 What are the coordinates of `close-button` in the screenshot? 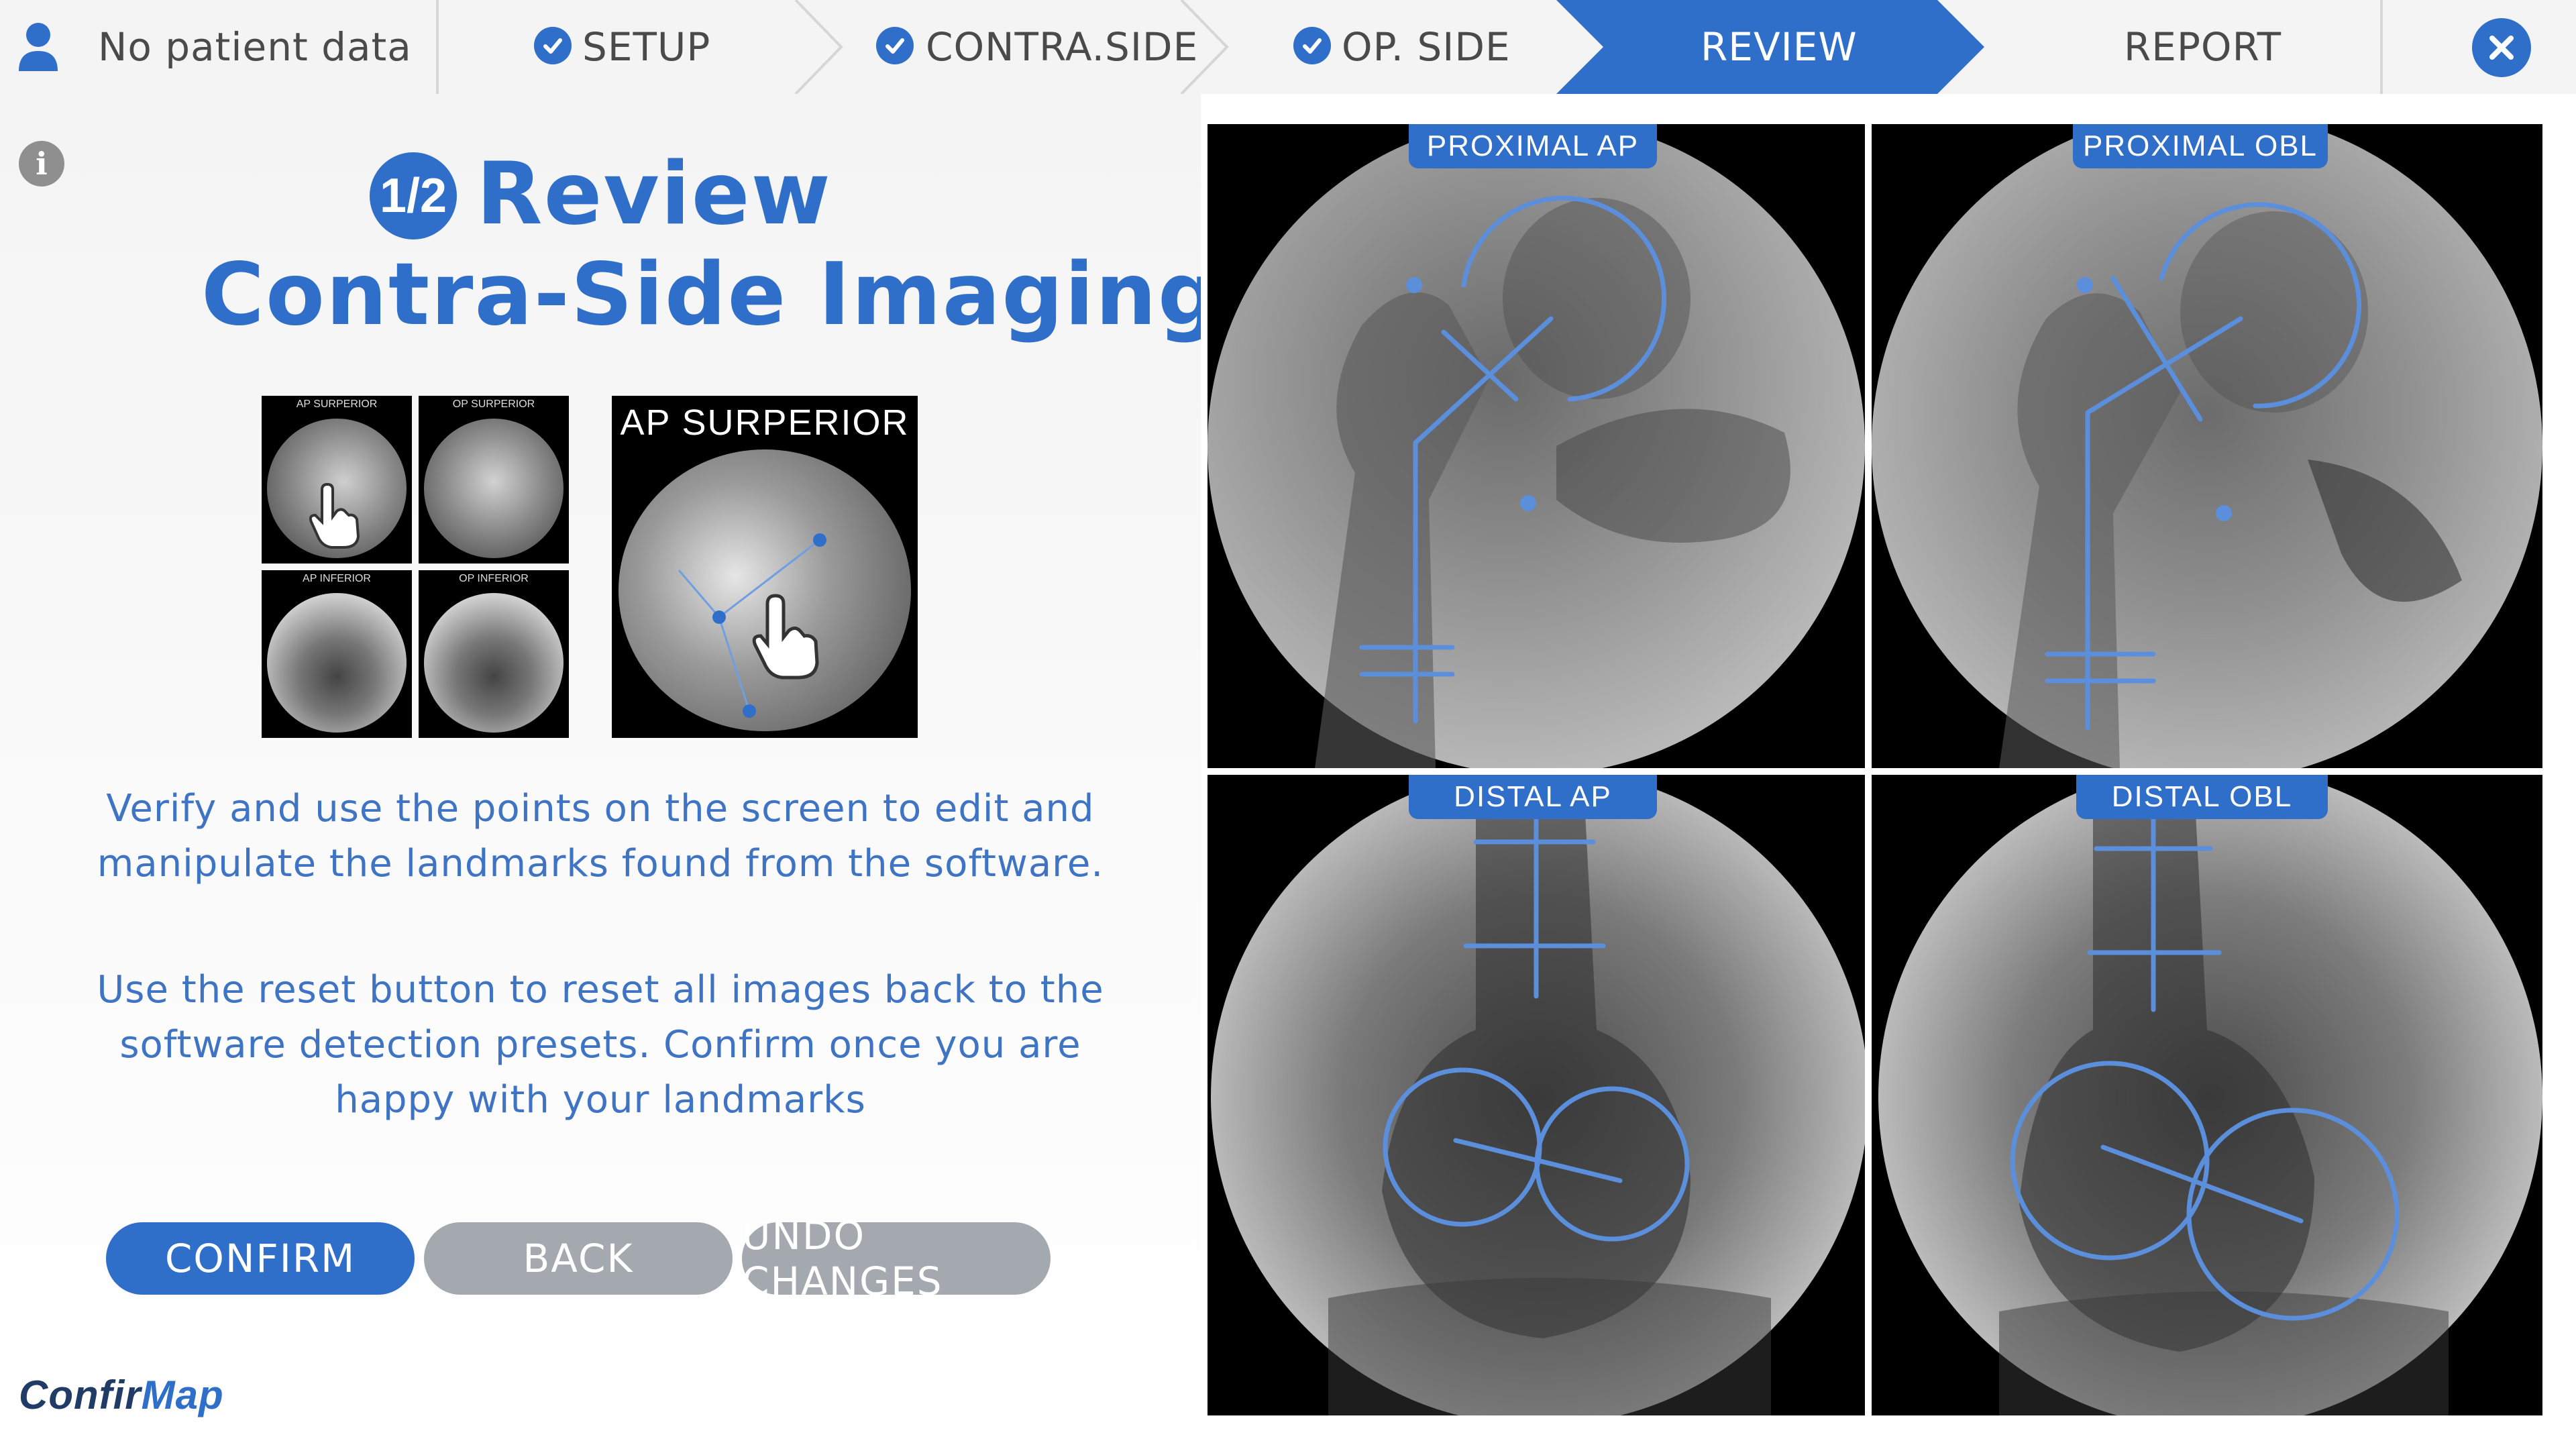 It's located at (2501, 47).